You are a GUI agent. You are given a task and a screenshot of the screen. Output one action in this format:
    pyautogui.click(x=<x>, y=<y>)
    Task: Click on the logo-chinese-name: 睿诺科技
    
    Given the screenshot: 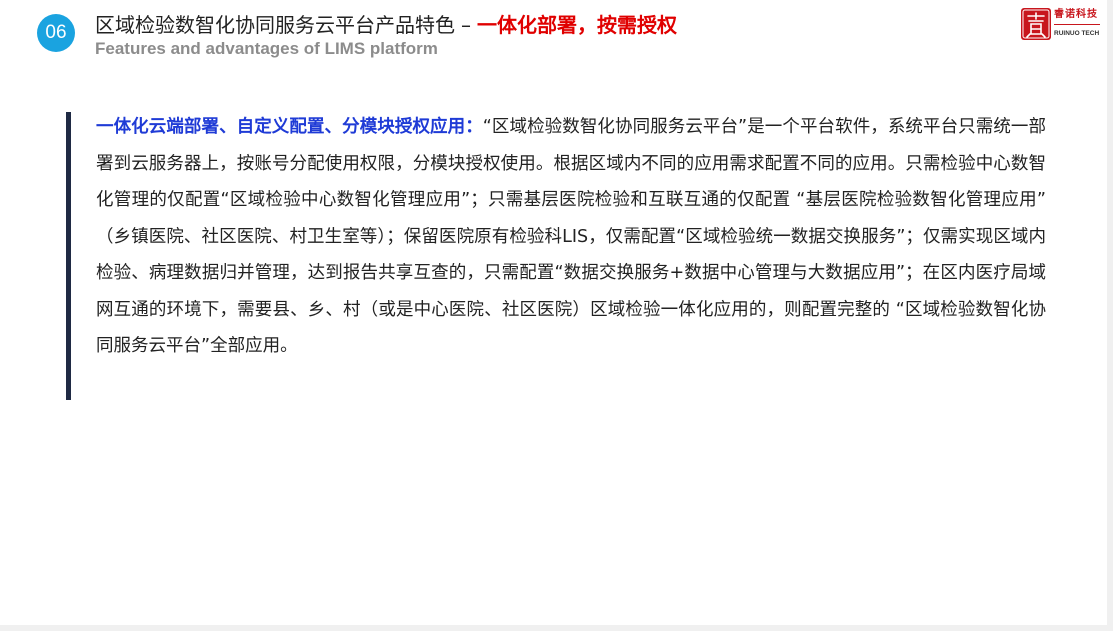 What is the action you would take?
    pyautogui.click(x=1076, y=14)
    